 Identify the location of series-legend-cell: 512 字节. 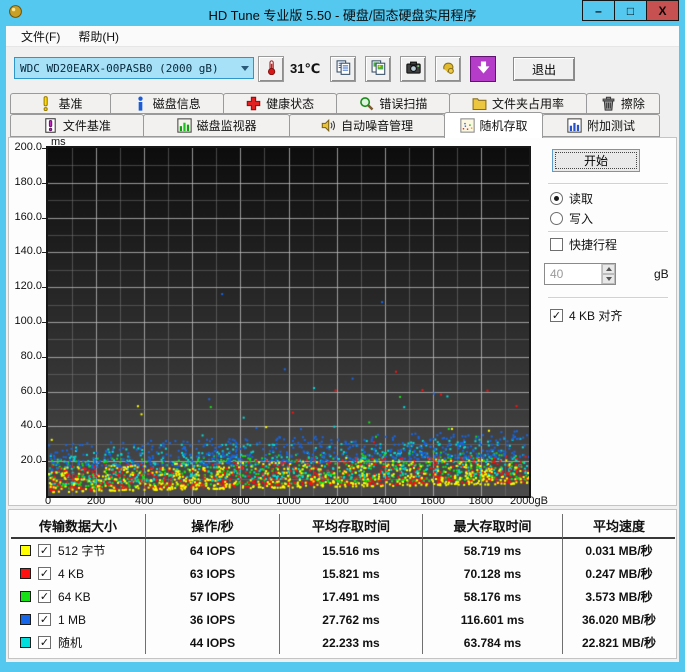
(78, 550).